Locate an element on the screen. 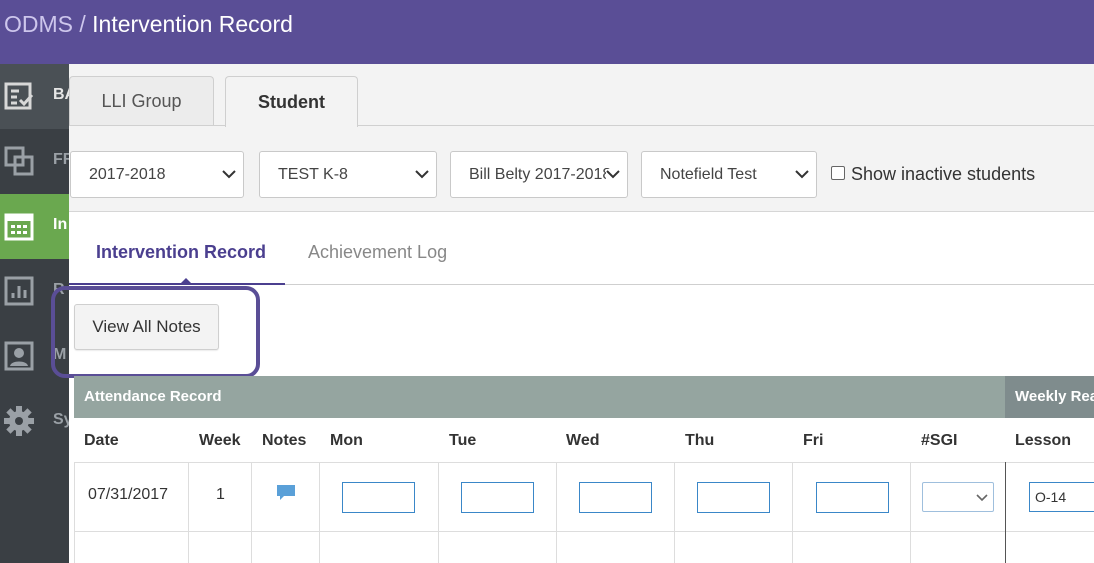 Image resolution: width=1094 pixels, height=563 pixels. sidebar-item-label: FR is located at coordinates (61, 159).